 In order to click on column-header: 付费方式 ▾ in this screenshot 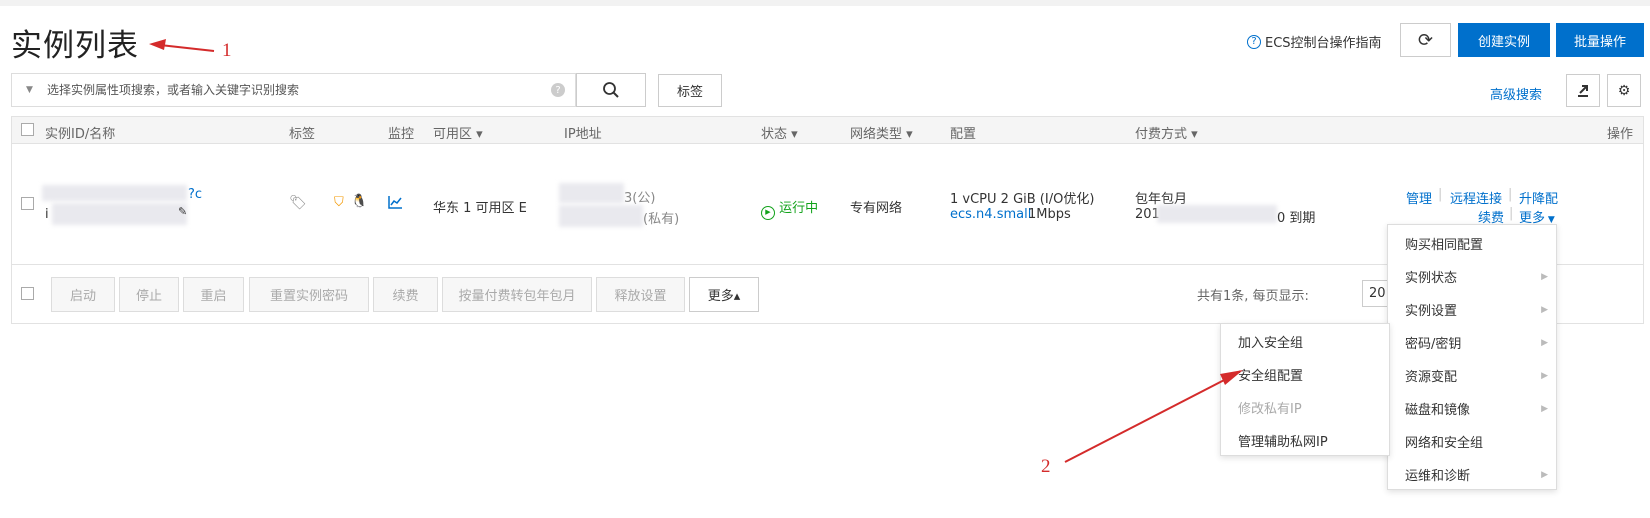, I will do `click(1166, 132)`.